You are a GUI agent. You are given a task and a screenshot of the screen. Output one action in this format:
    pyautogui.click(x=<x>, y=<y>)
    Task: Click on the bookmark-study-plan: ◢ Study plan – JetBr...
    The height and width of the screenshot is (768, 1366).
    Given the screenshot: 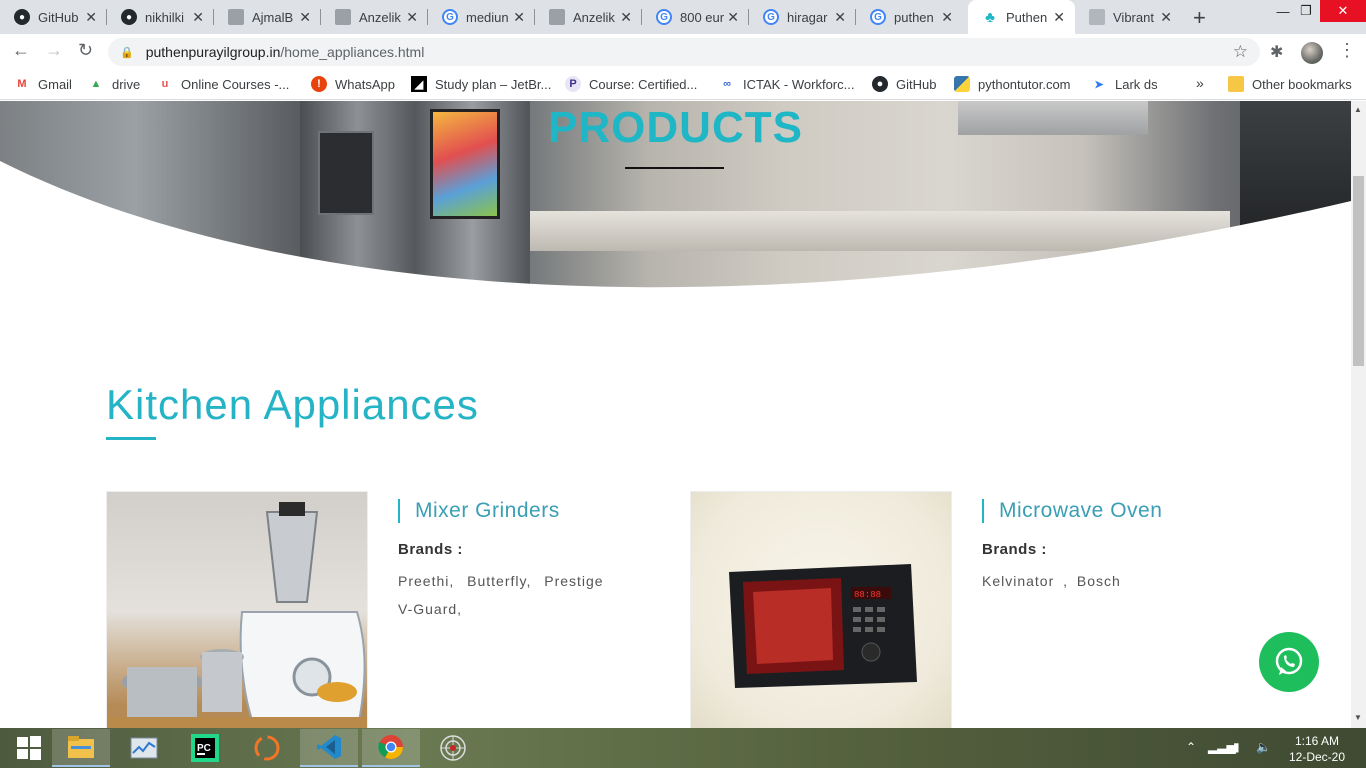 What is the action you would take?
    pyautogui.click(x=481, y=84)
    